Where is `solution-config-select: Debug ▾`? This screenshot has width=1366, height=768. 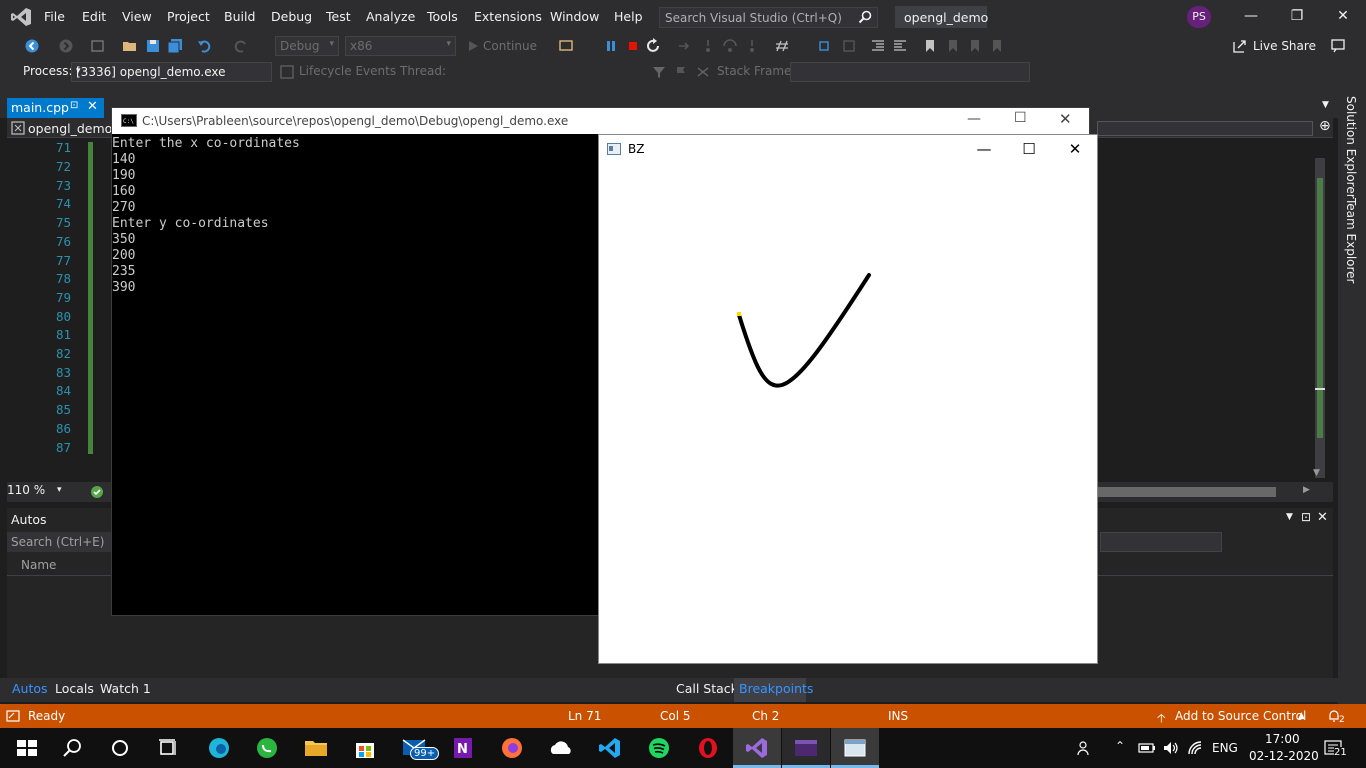 solution-config-select: Debug ▾ is located at coordinates (307, 46).